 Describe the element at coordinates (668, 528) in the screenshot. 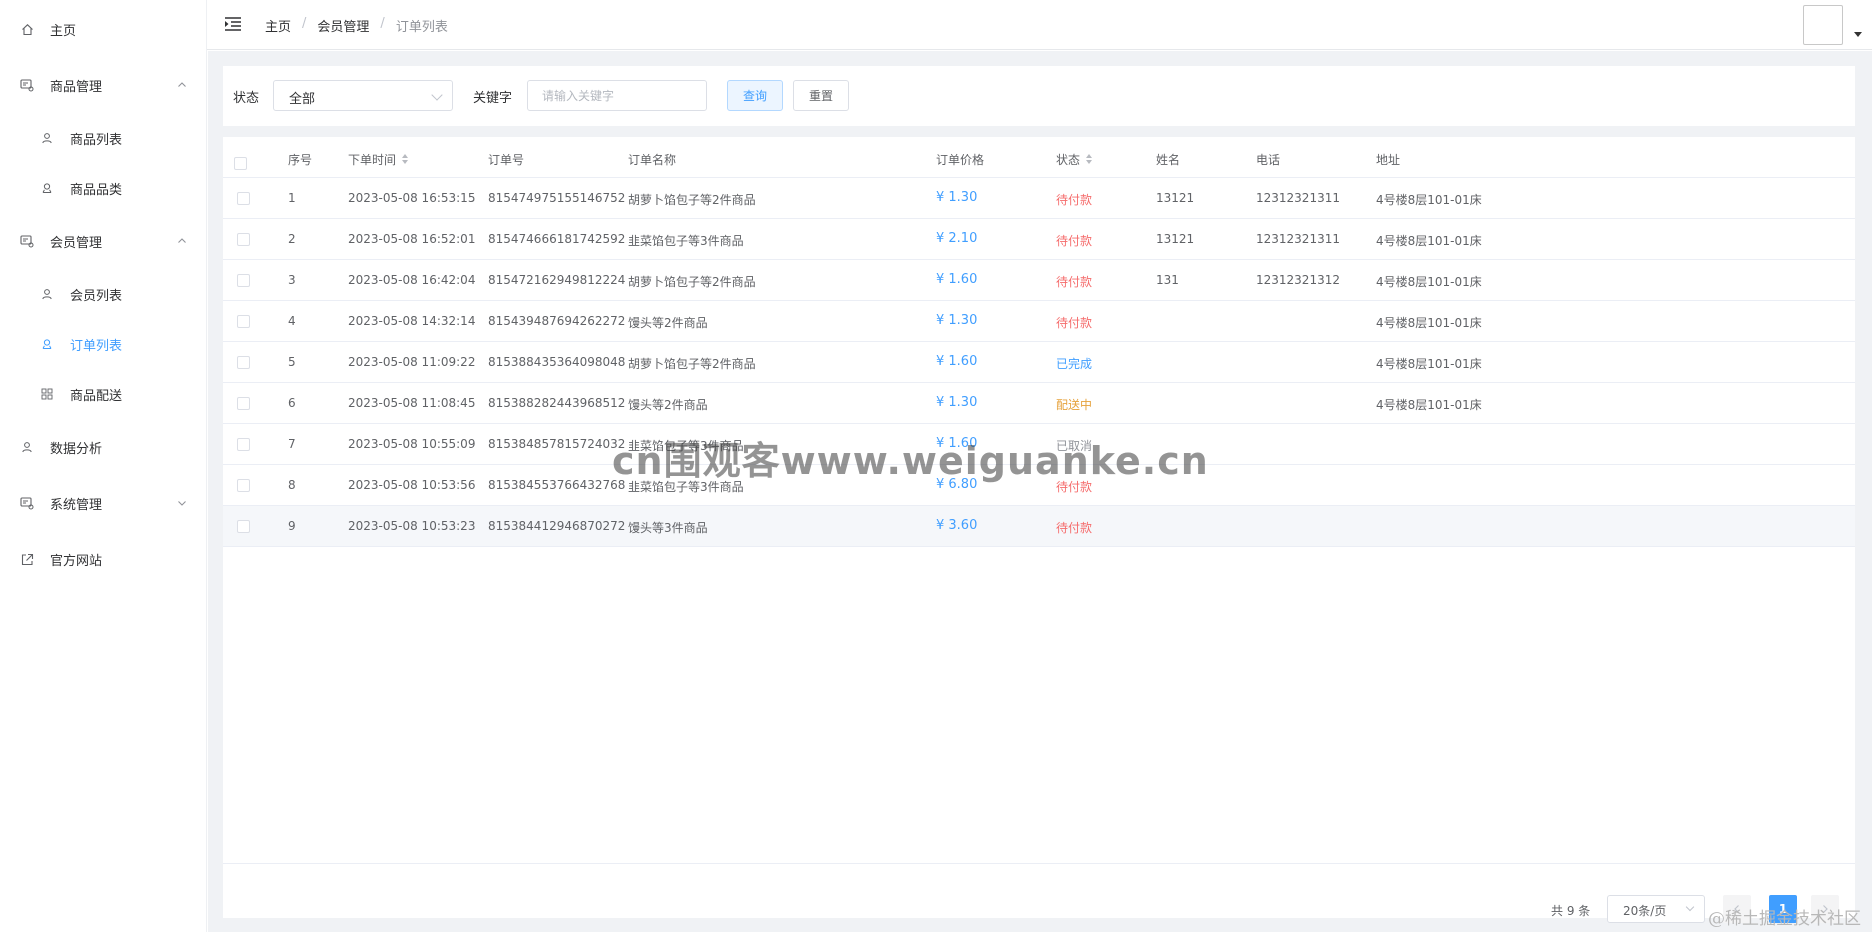

I see `cell-order-name: 馒头等3件商品` at that location.